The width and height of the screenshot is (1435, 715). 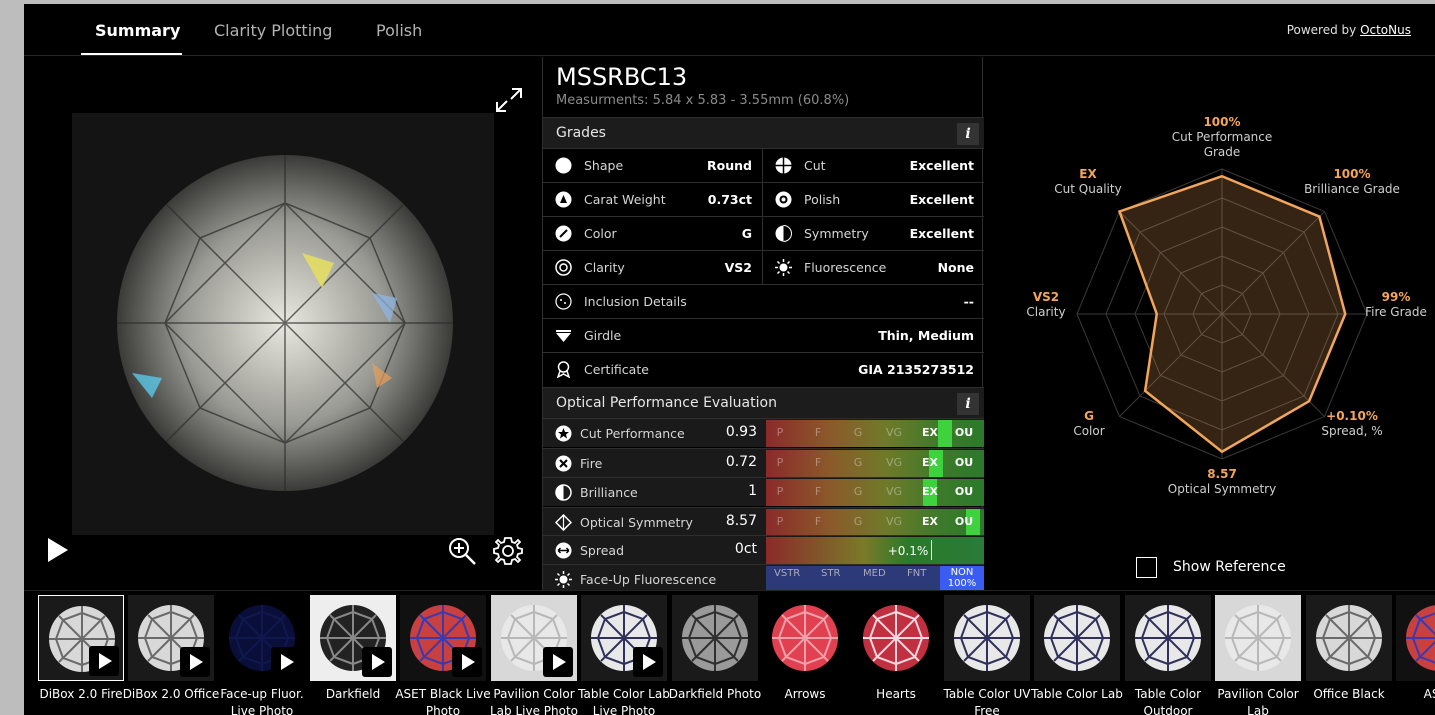 I want to click on thumbnail-item: Hearts, so click(x=896, y=655).